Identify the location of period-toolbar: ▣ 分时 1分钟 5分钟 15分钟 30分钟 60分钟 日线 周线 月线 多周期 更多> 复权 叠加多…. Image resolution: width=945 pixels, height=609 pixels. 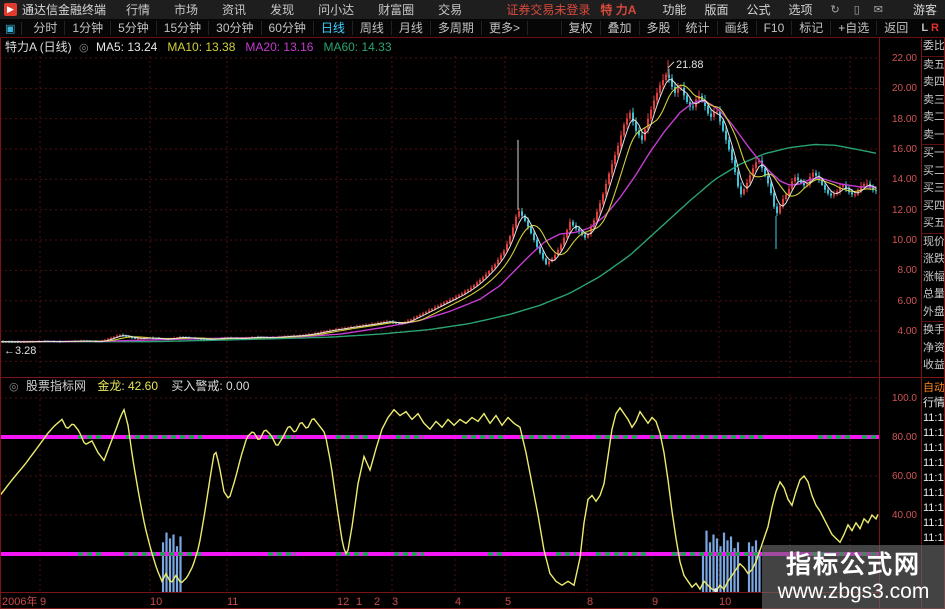
(472, 28).